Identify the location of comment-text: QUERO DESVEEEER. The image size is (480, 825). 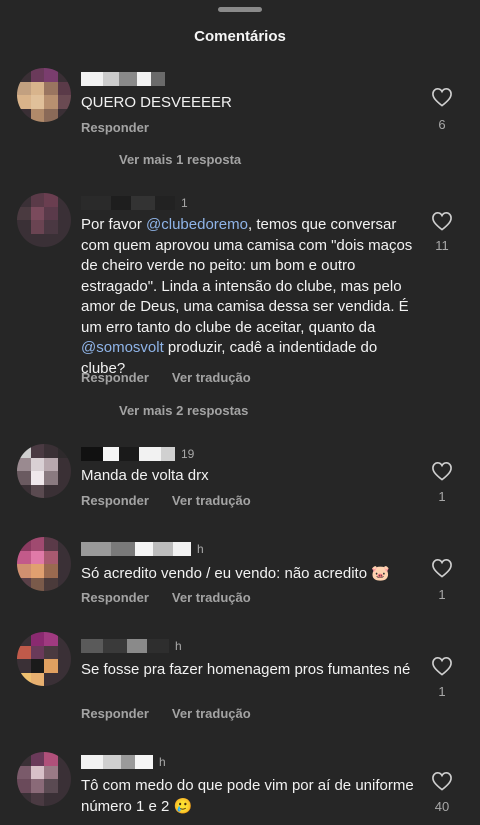
(156, 102).